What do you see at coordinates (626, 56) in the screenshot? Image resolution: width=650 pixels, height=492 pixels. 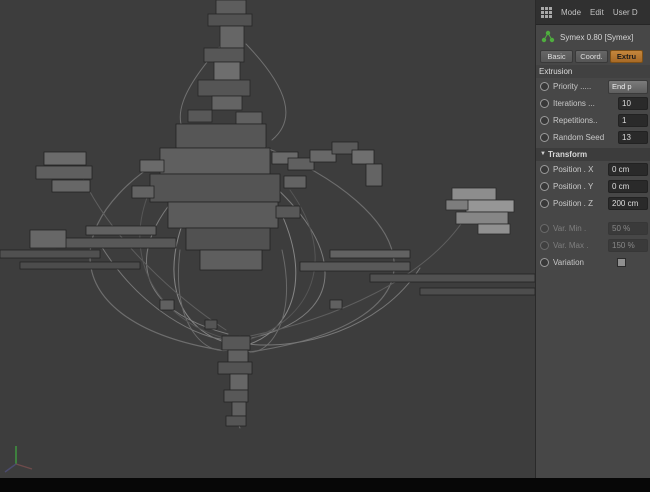 I see `tab-extrusion: Extru` at bounding box center [626, 56].